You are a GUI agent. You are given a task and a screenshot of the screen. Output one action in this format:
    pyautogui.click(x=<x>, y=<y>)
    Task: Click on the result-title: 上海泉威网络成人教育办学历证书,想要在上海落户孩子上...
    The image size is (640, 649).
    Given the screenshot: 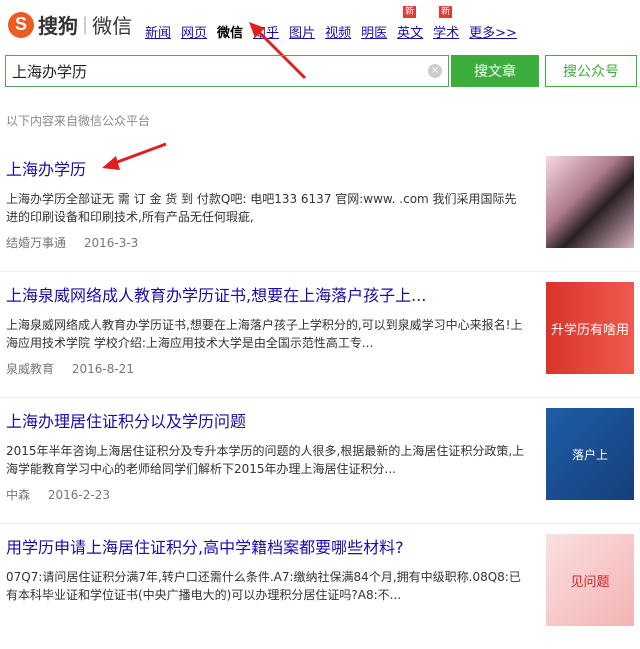 What is the action you would take?
    pyautogui.click(x=266, y=294)
    